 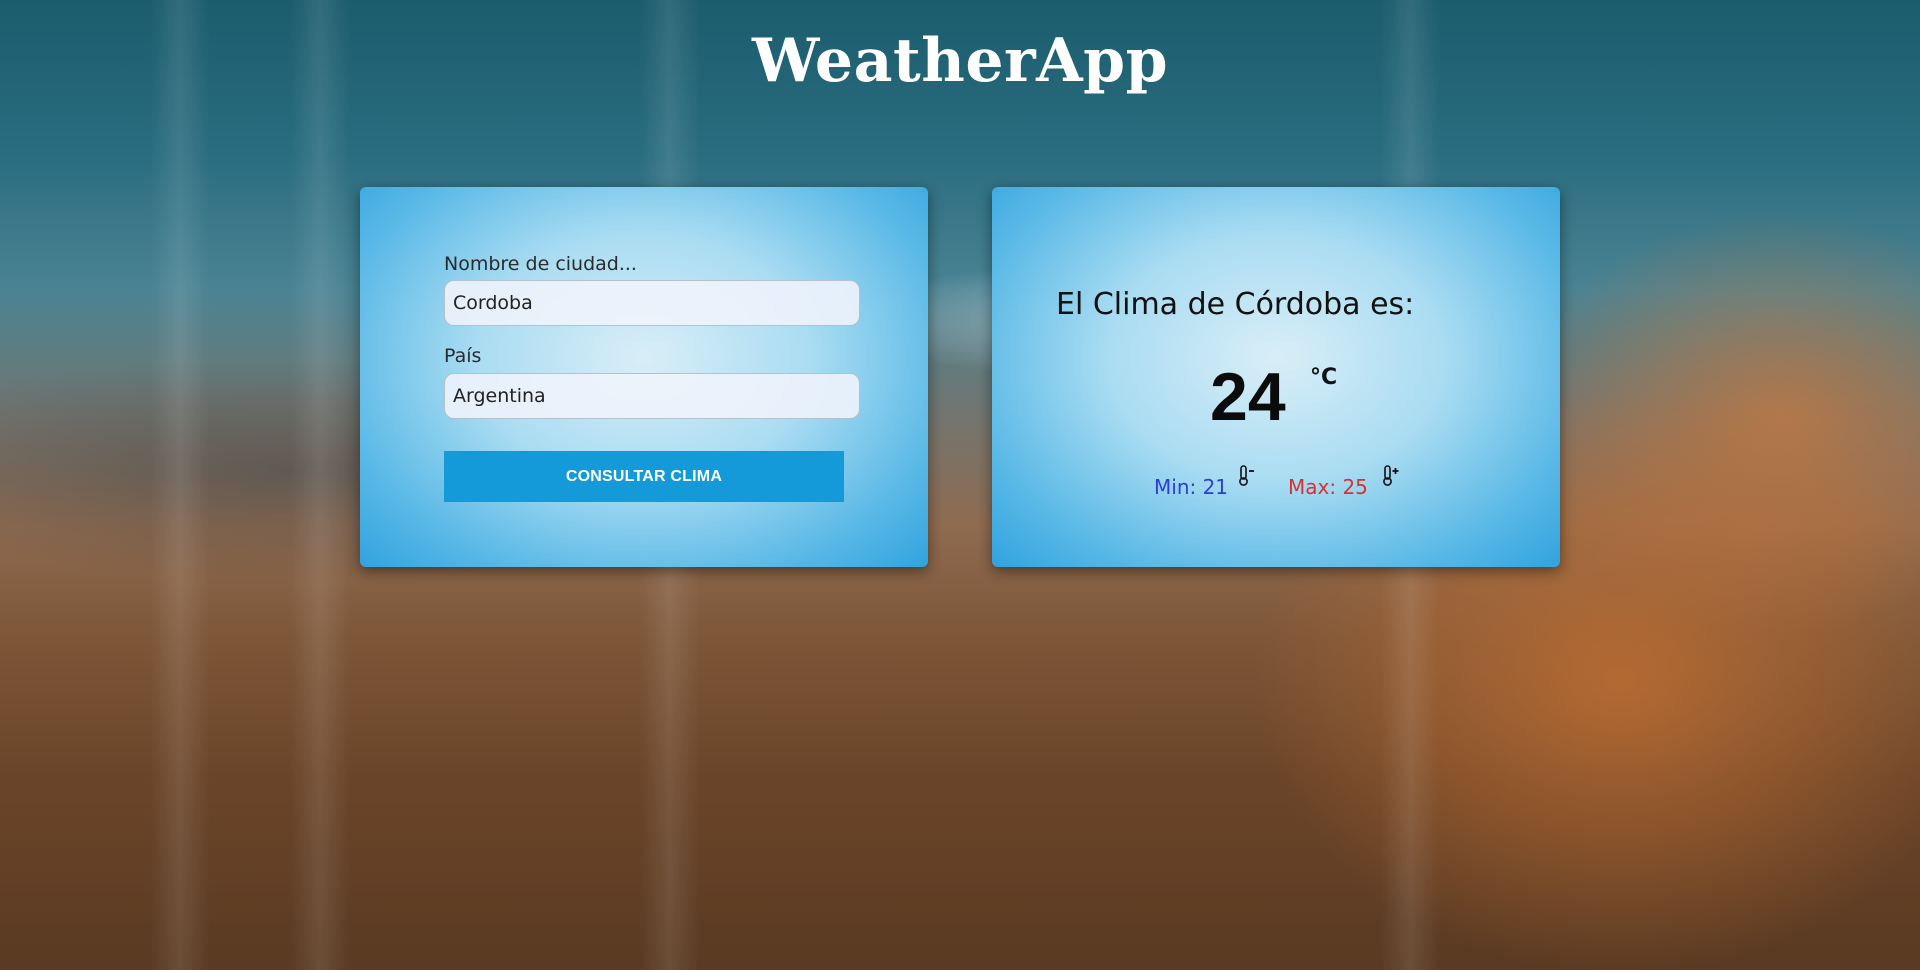 I want to click on search-form-card: Nombre de ciudad... País Consultar clima, so click(x=644, y=377).